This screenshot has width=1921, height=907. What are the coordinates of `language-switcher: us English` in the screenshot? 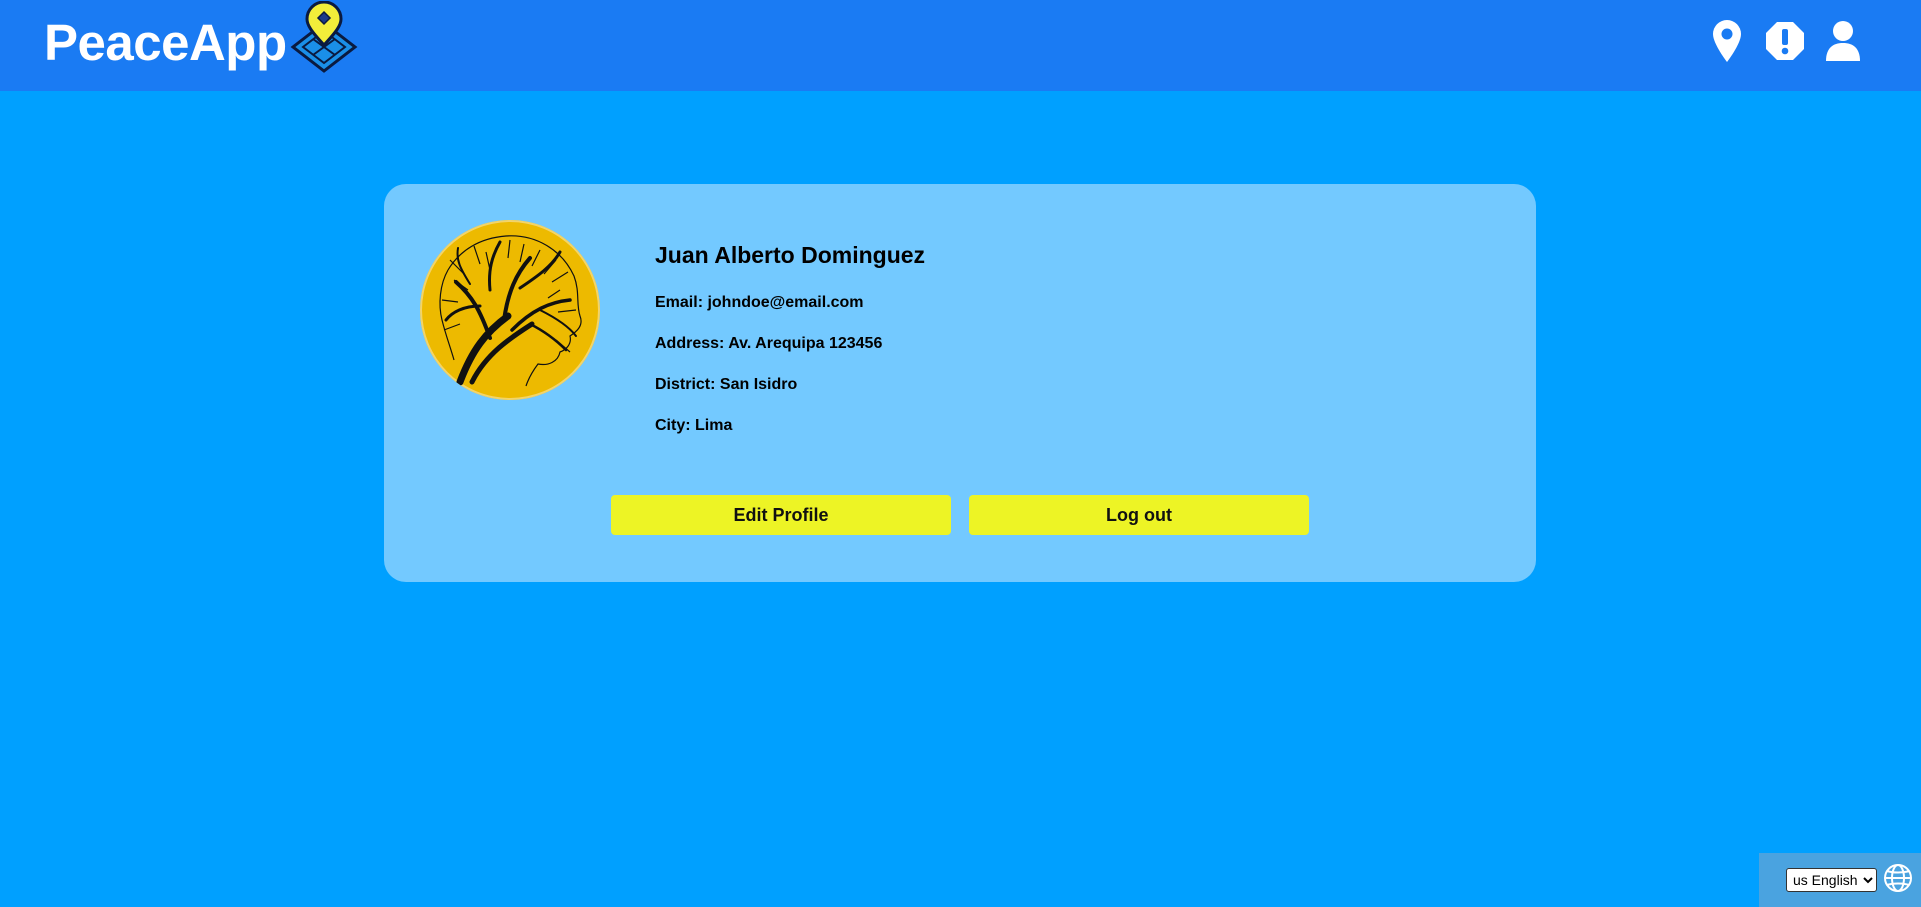 It's located at (1840, 880).